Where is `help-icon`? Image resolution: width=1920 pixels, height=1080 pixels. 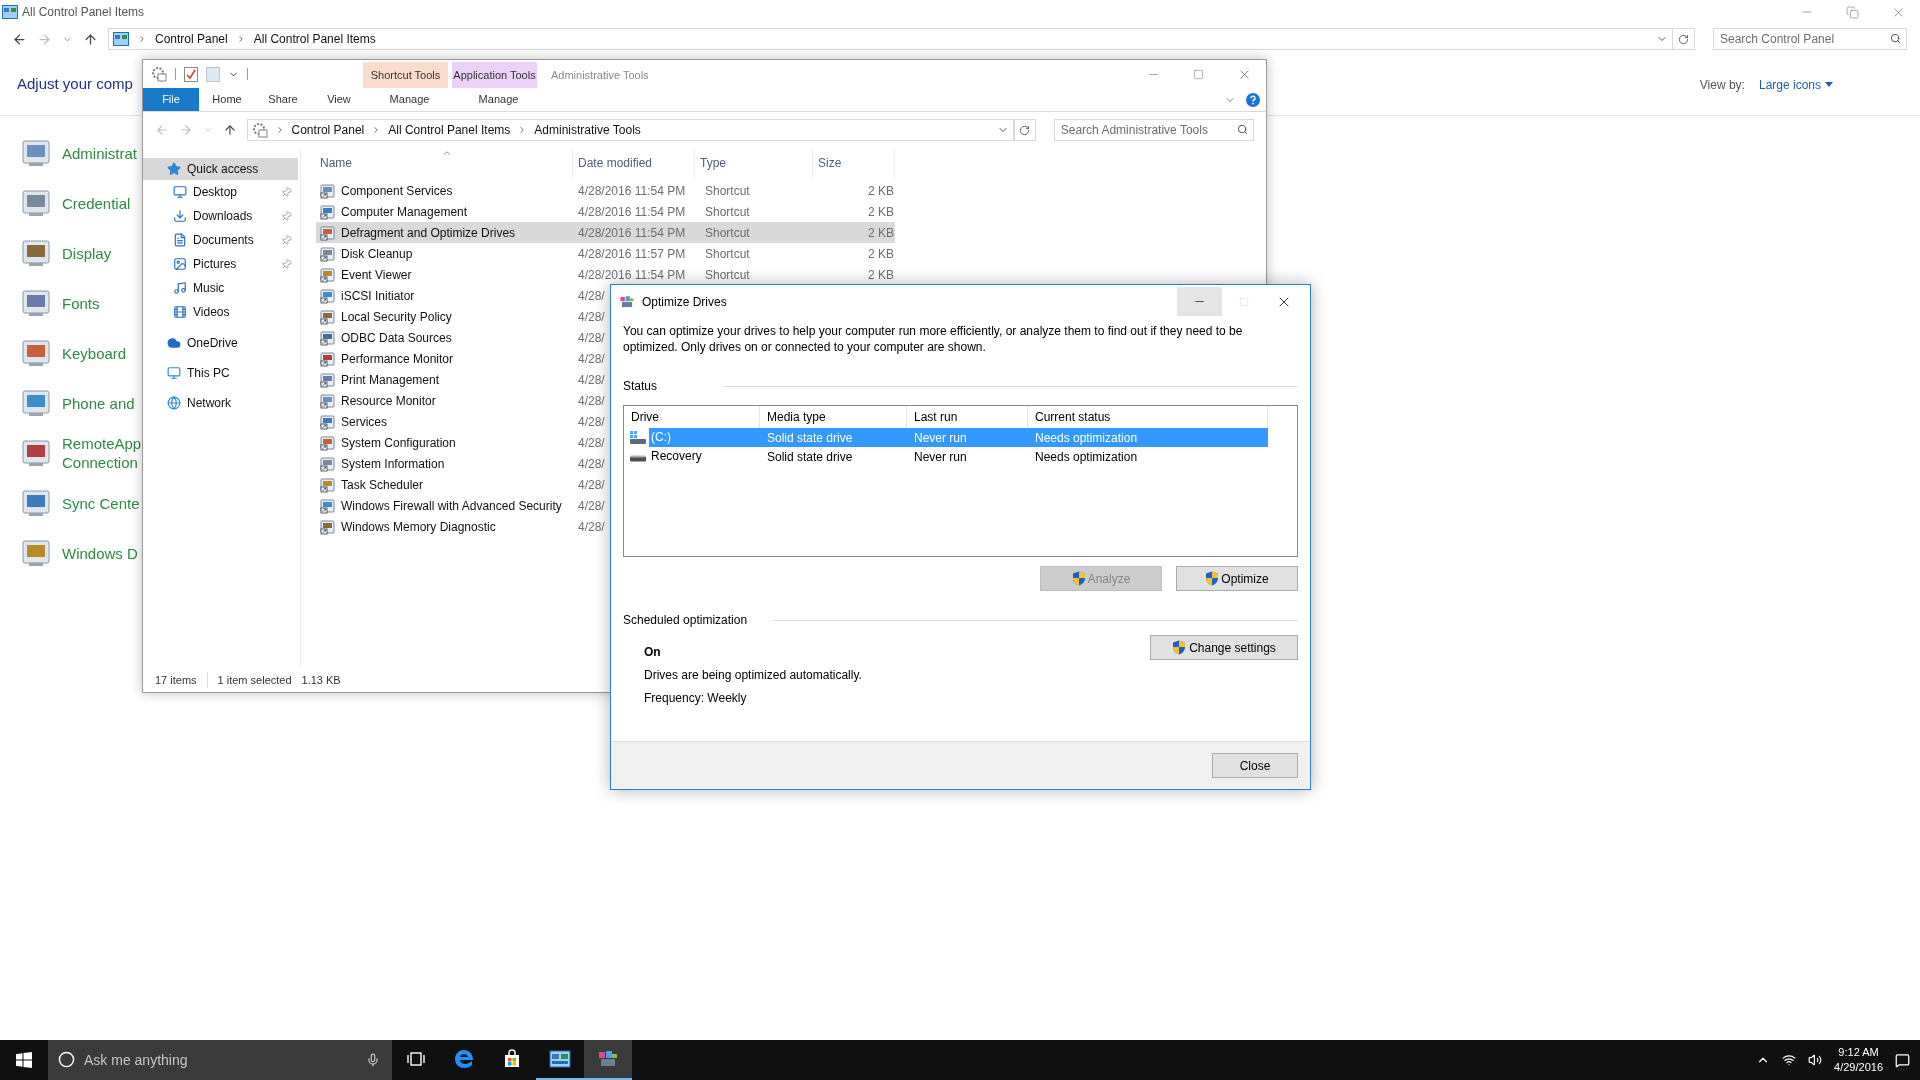 help-icon is located at coordinates (1253, 99).